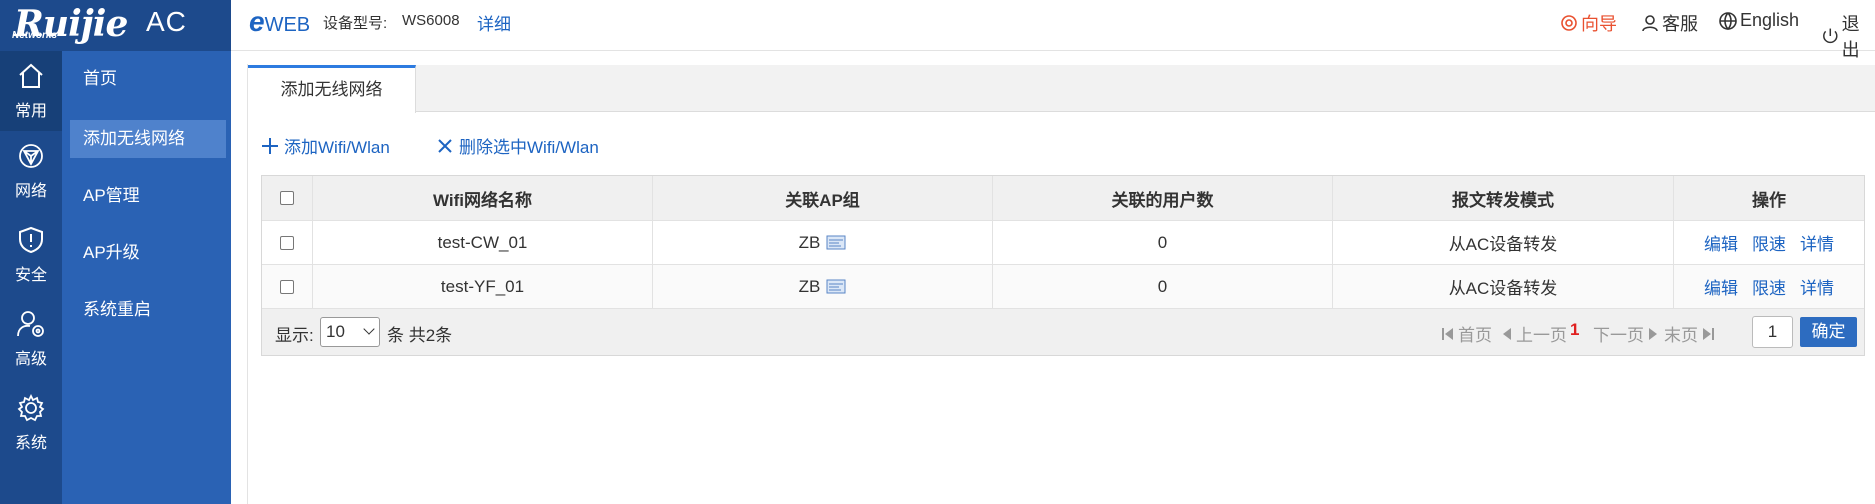 This screenshot has height=504, width=1875. I want to click on first-page-button: 首页, so click(1467, 333).